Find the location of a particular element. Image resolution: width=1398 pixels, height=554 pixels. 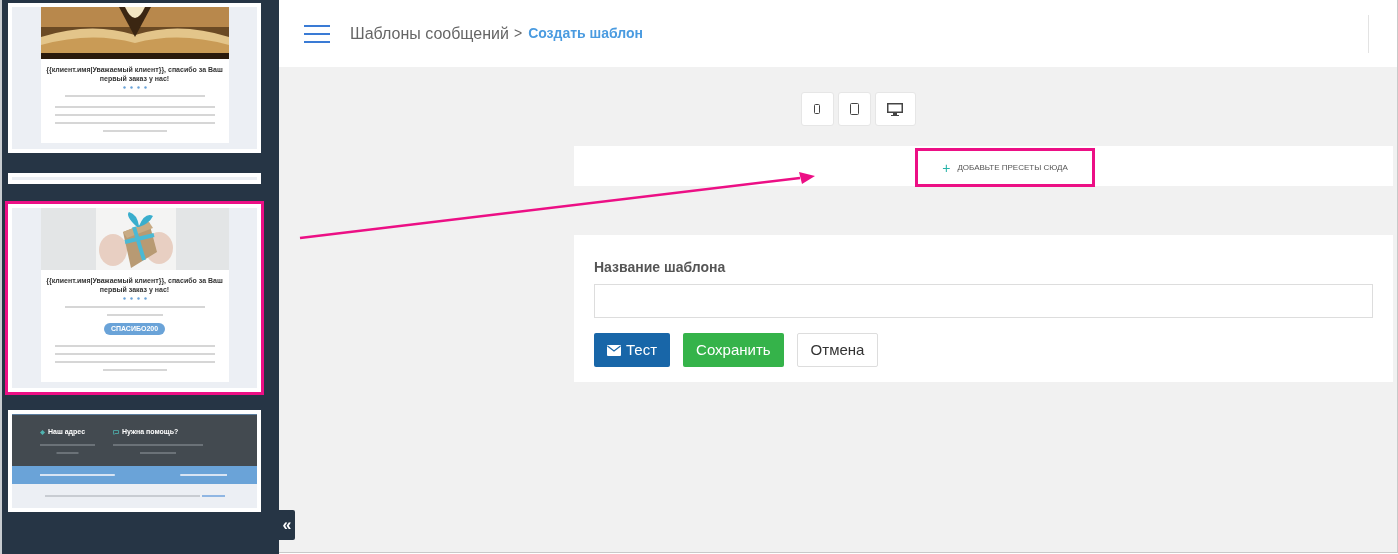

desktop-view-button is located at coordinates (895, 109).